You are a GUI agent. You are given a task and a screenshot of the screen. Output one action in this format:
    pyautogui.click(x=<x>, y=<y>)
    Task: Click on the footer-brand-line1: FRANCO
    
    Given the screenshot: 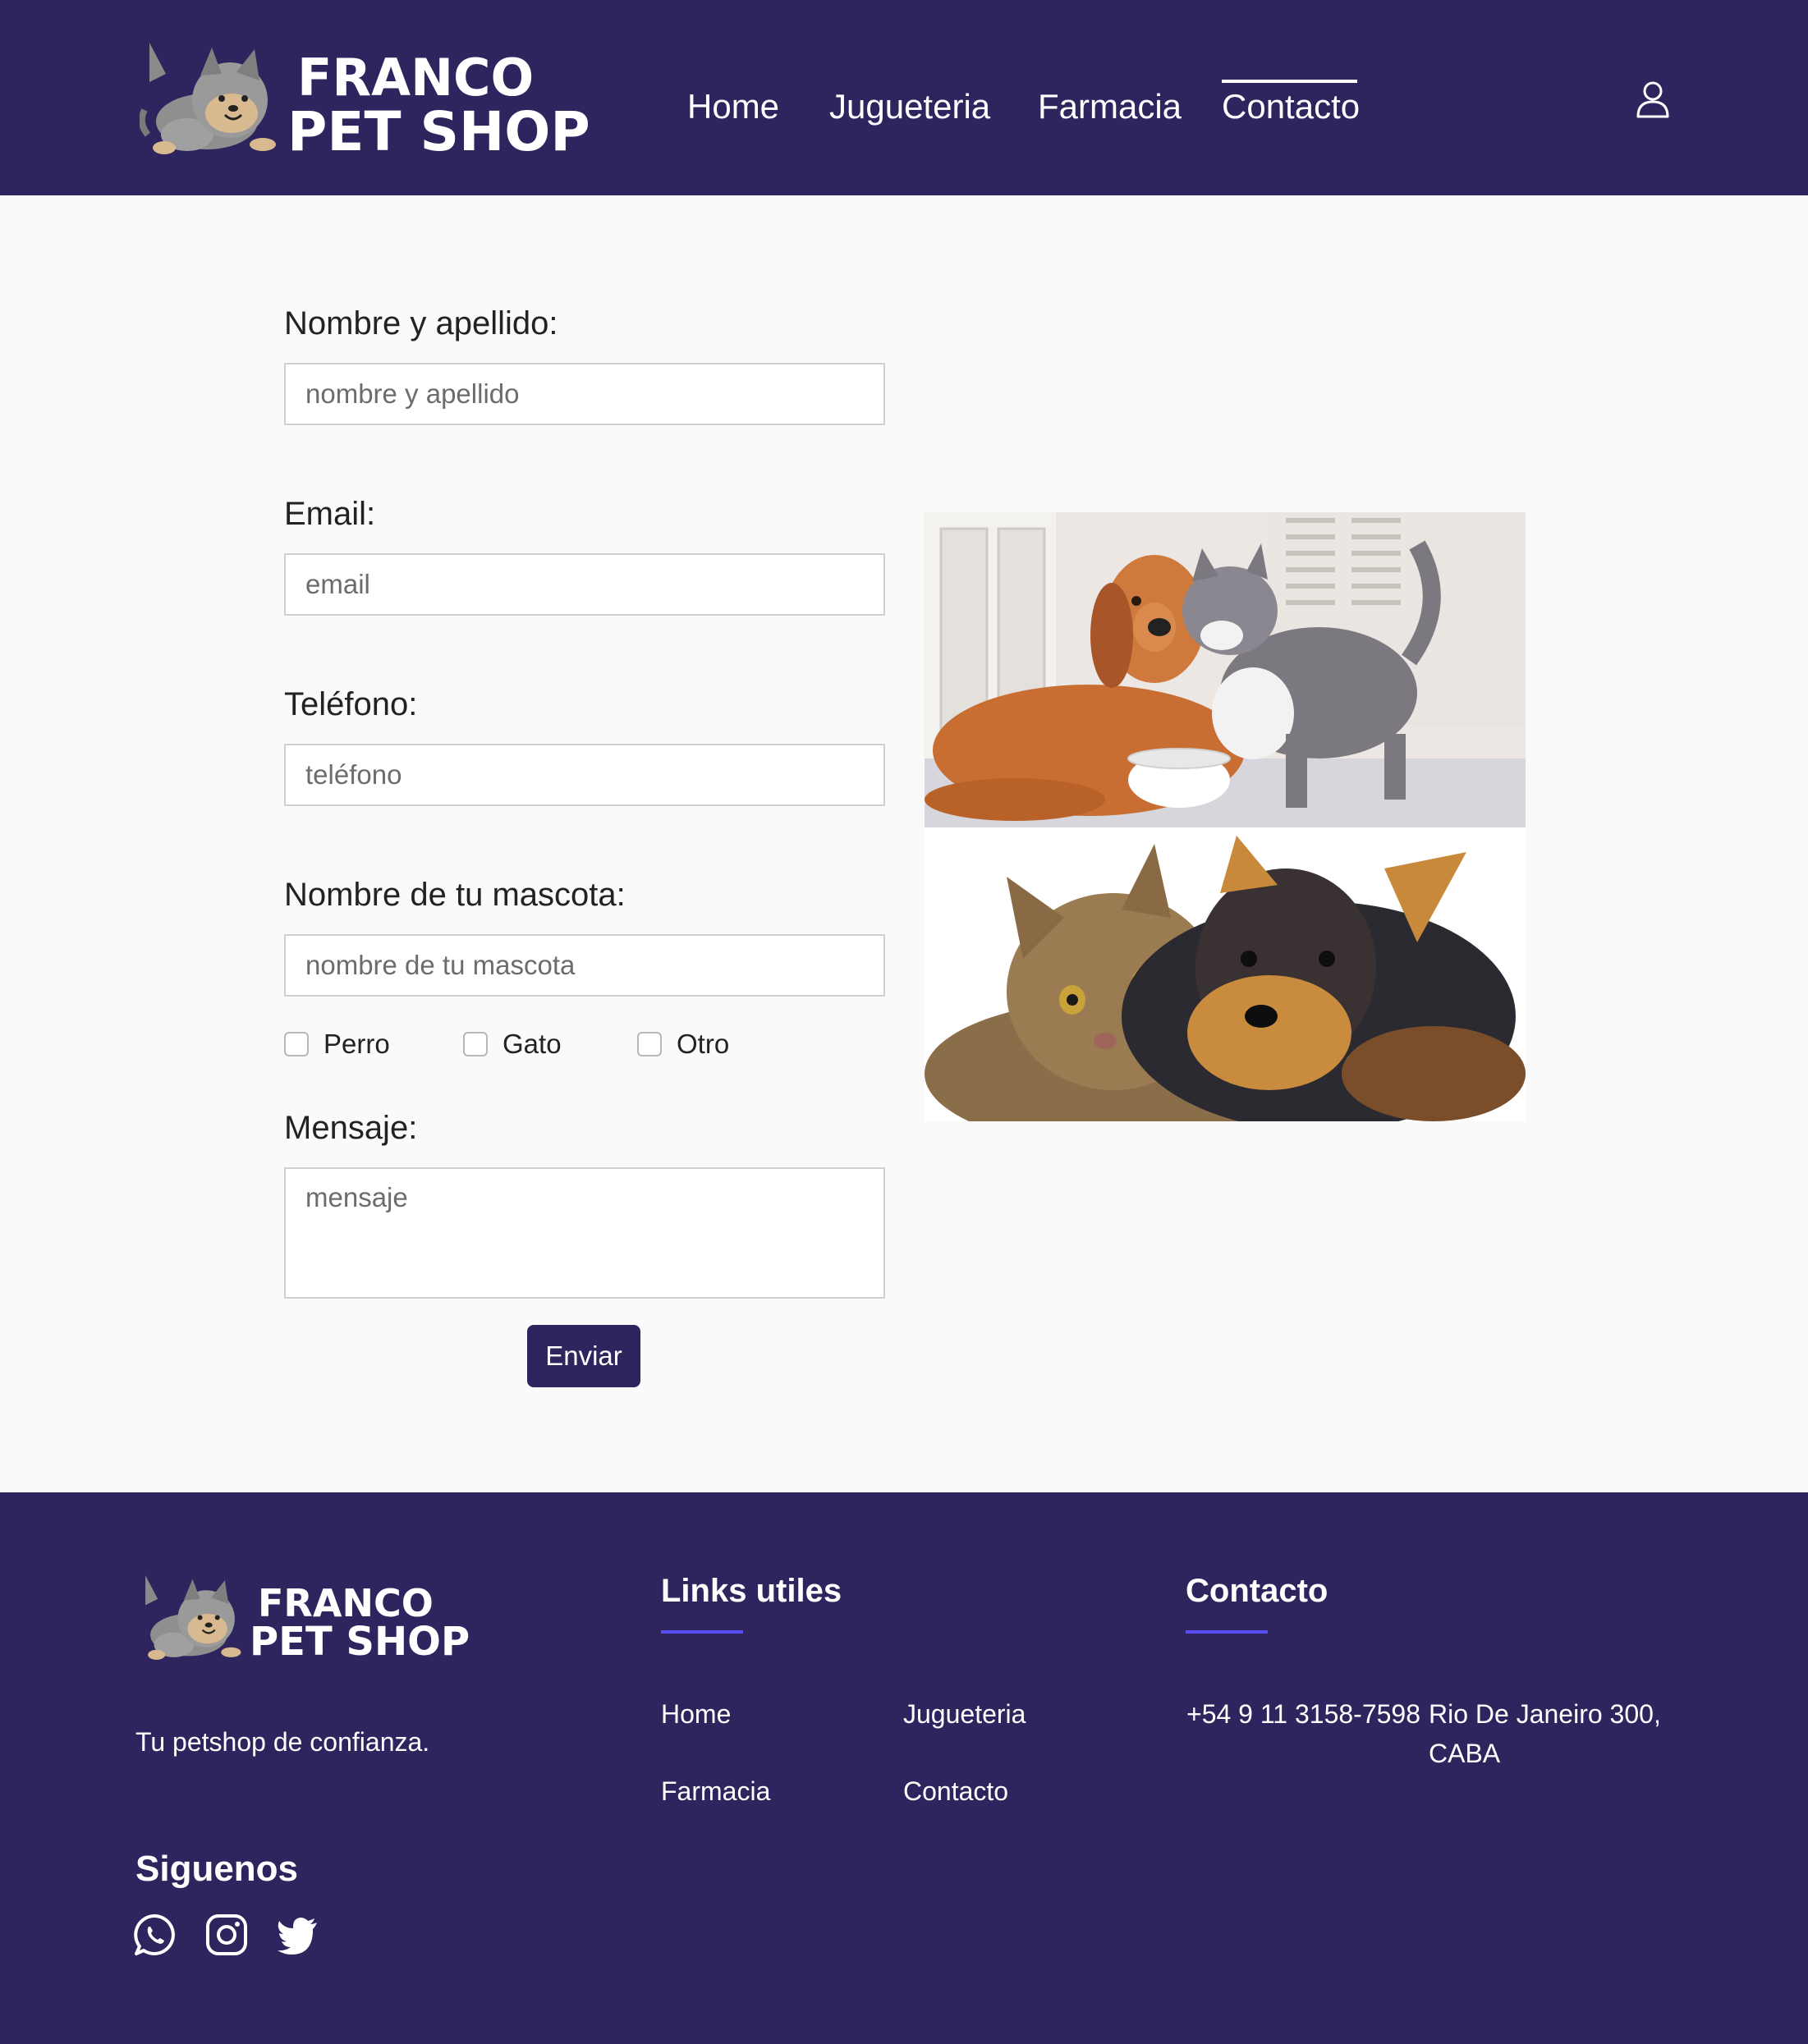 What is the action you would take?
    pyautogui.click(x=346, y=1603)
    